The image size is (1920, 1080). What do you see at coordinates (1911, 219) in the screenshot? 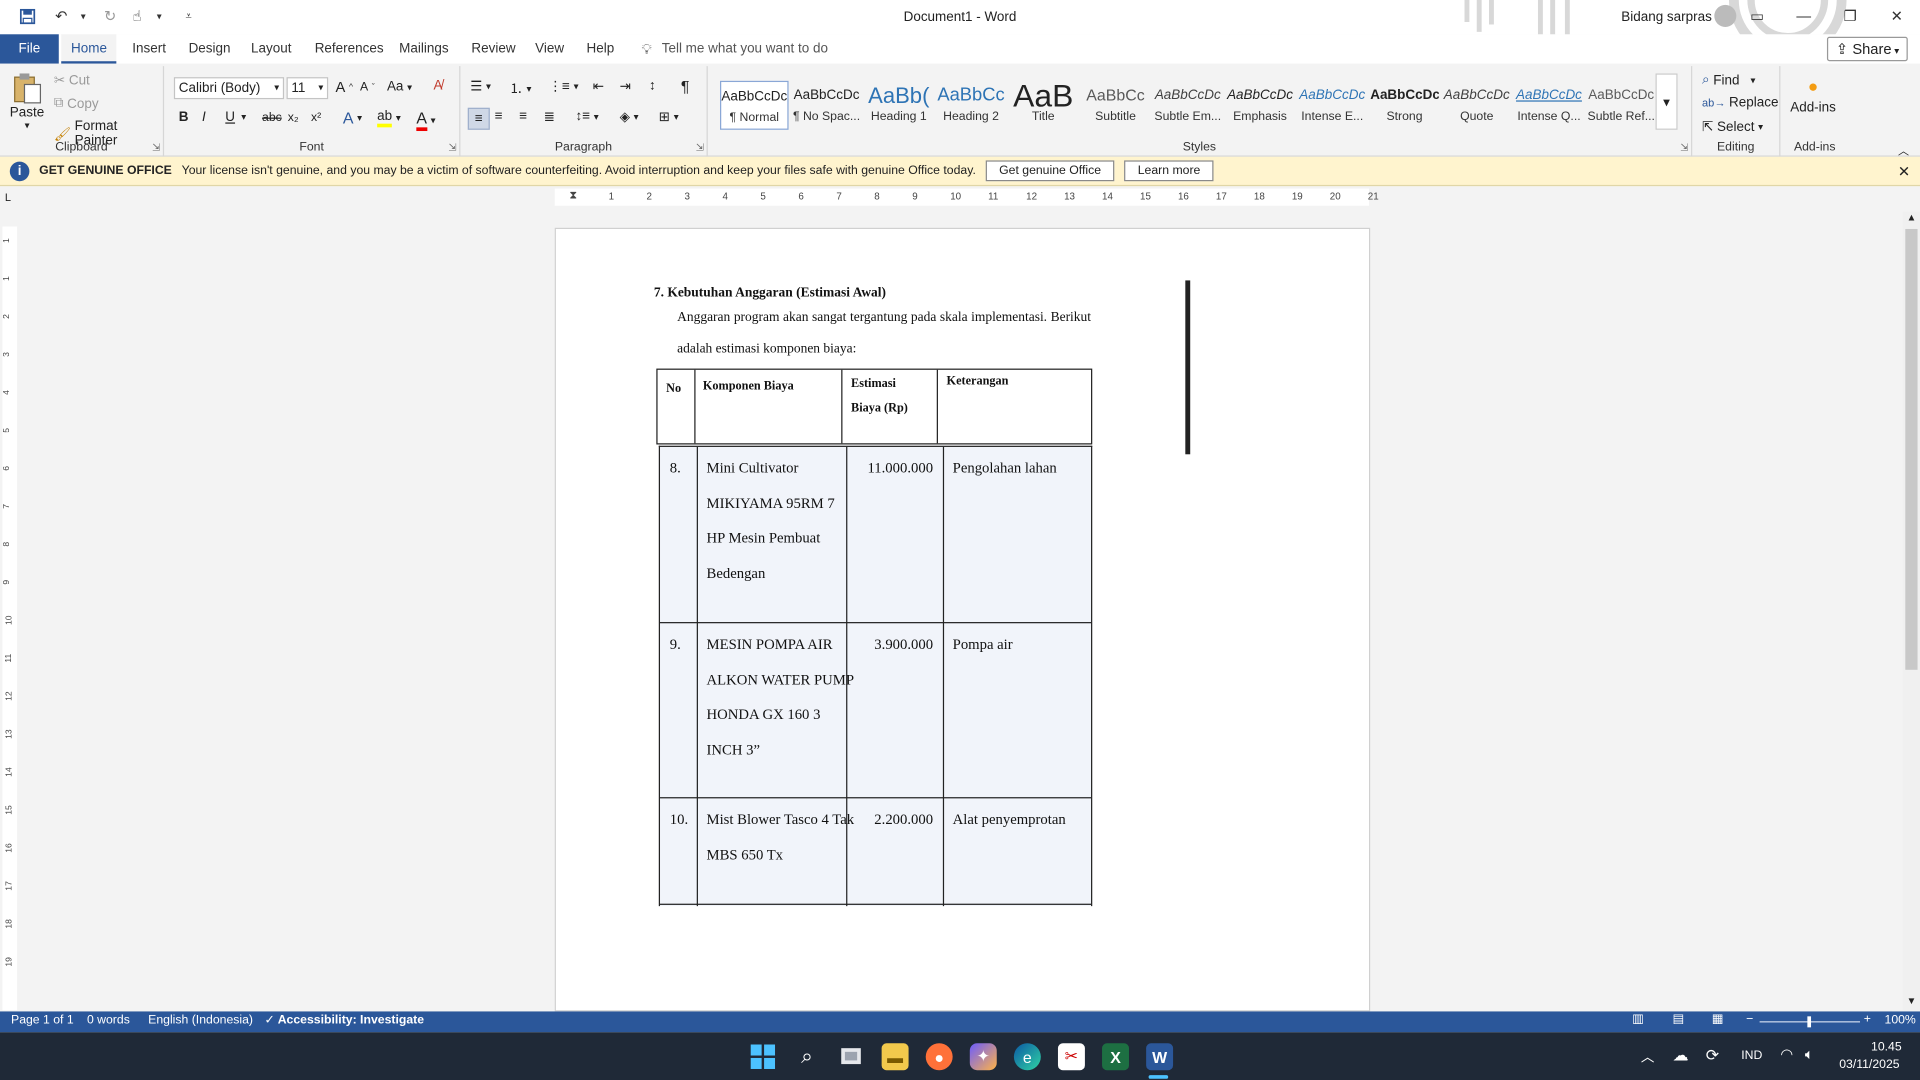
I see `scroll-up-icon: ▲` at bounding box center [1911, 219].